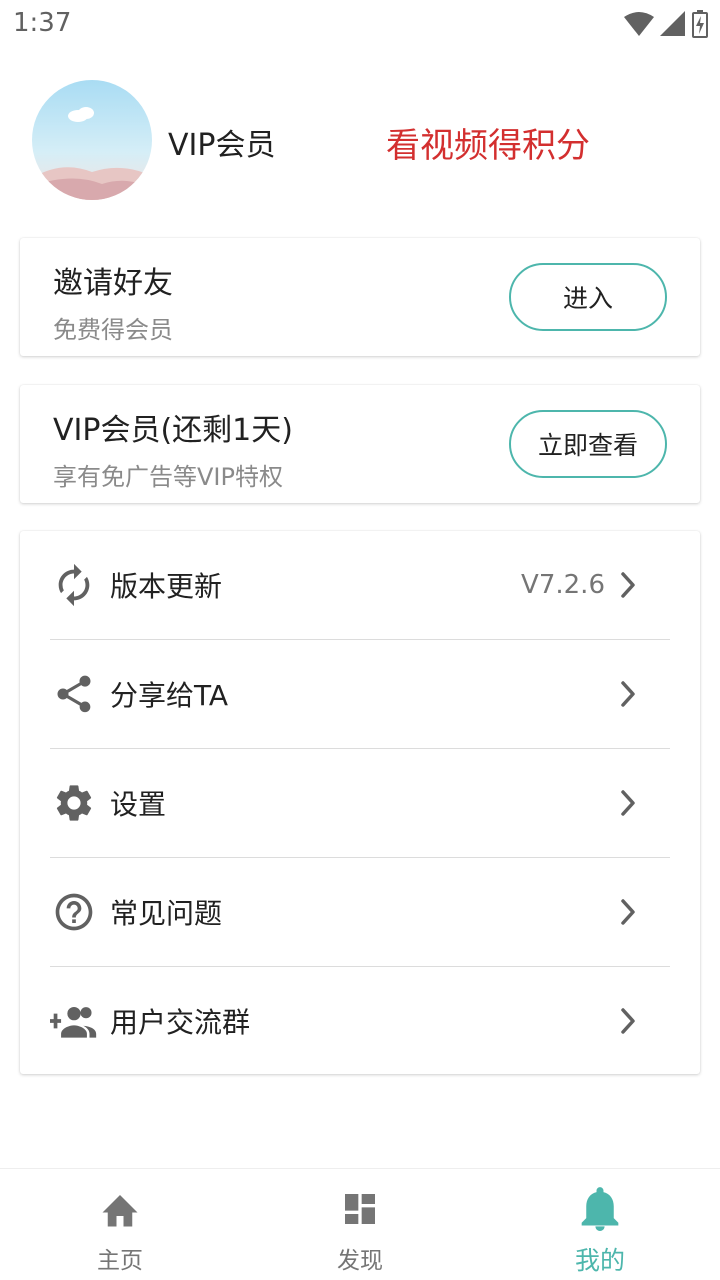 Image resolution: width=720 pixels, height=1280 pixels. Describe the element at coordinates (138, 804) in the screenshot. I see `menu-item-label: 设置` at that location.